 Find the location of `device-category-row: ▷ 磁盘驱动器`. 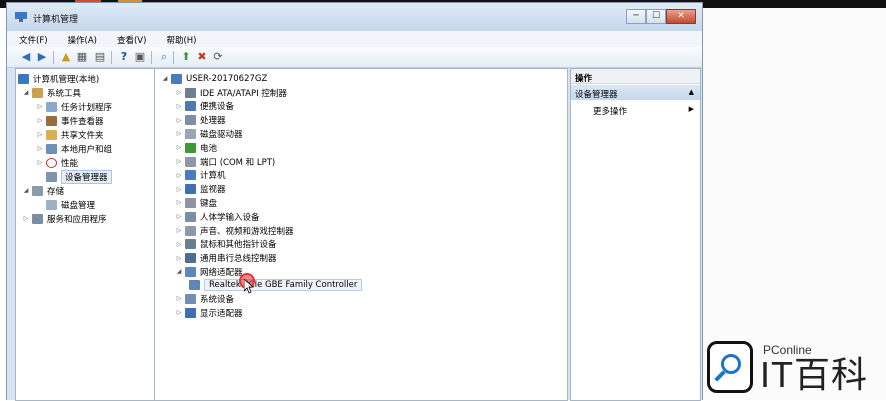

device-category-row: ▷ 磁盘驱动器 is located at coordinates (209, 133).